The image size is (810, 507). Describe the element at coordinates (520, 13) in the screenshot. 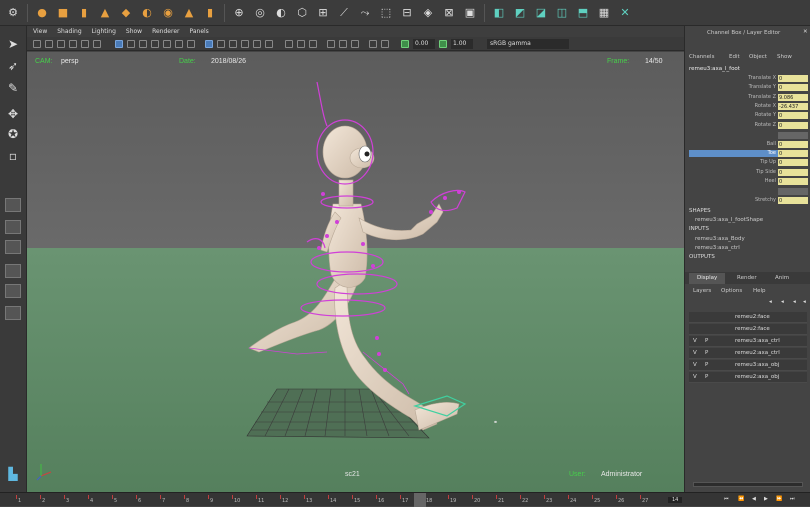

I see `sew-icon: ◩` at that location.